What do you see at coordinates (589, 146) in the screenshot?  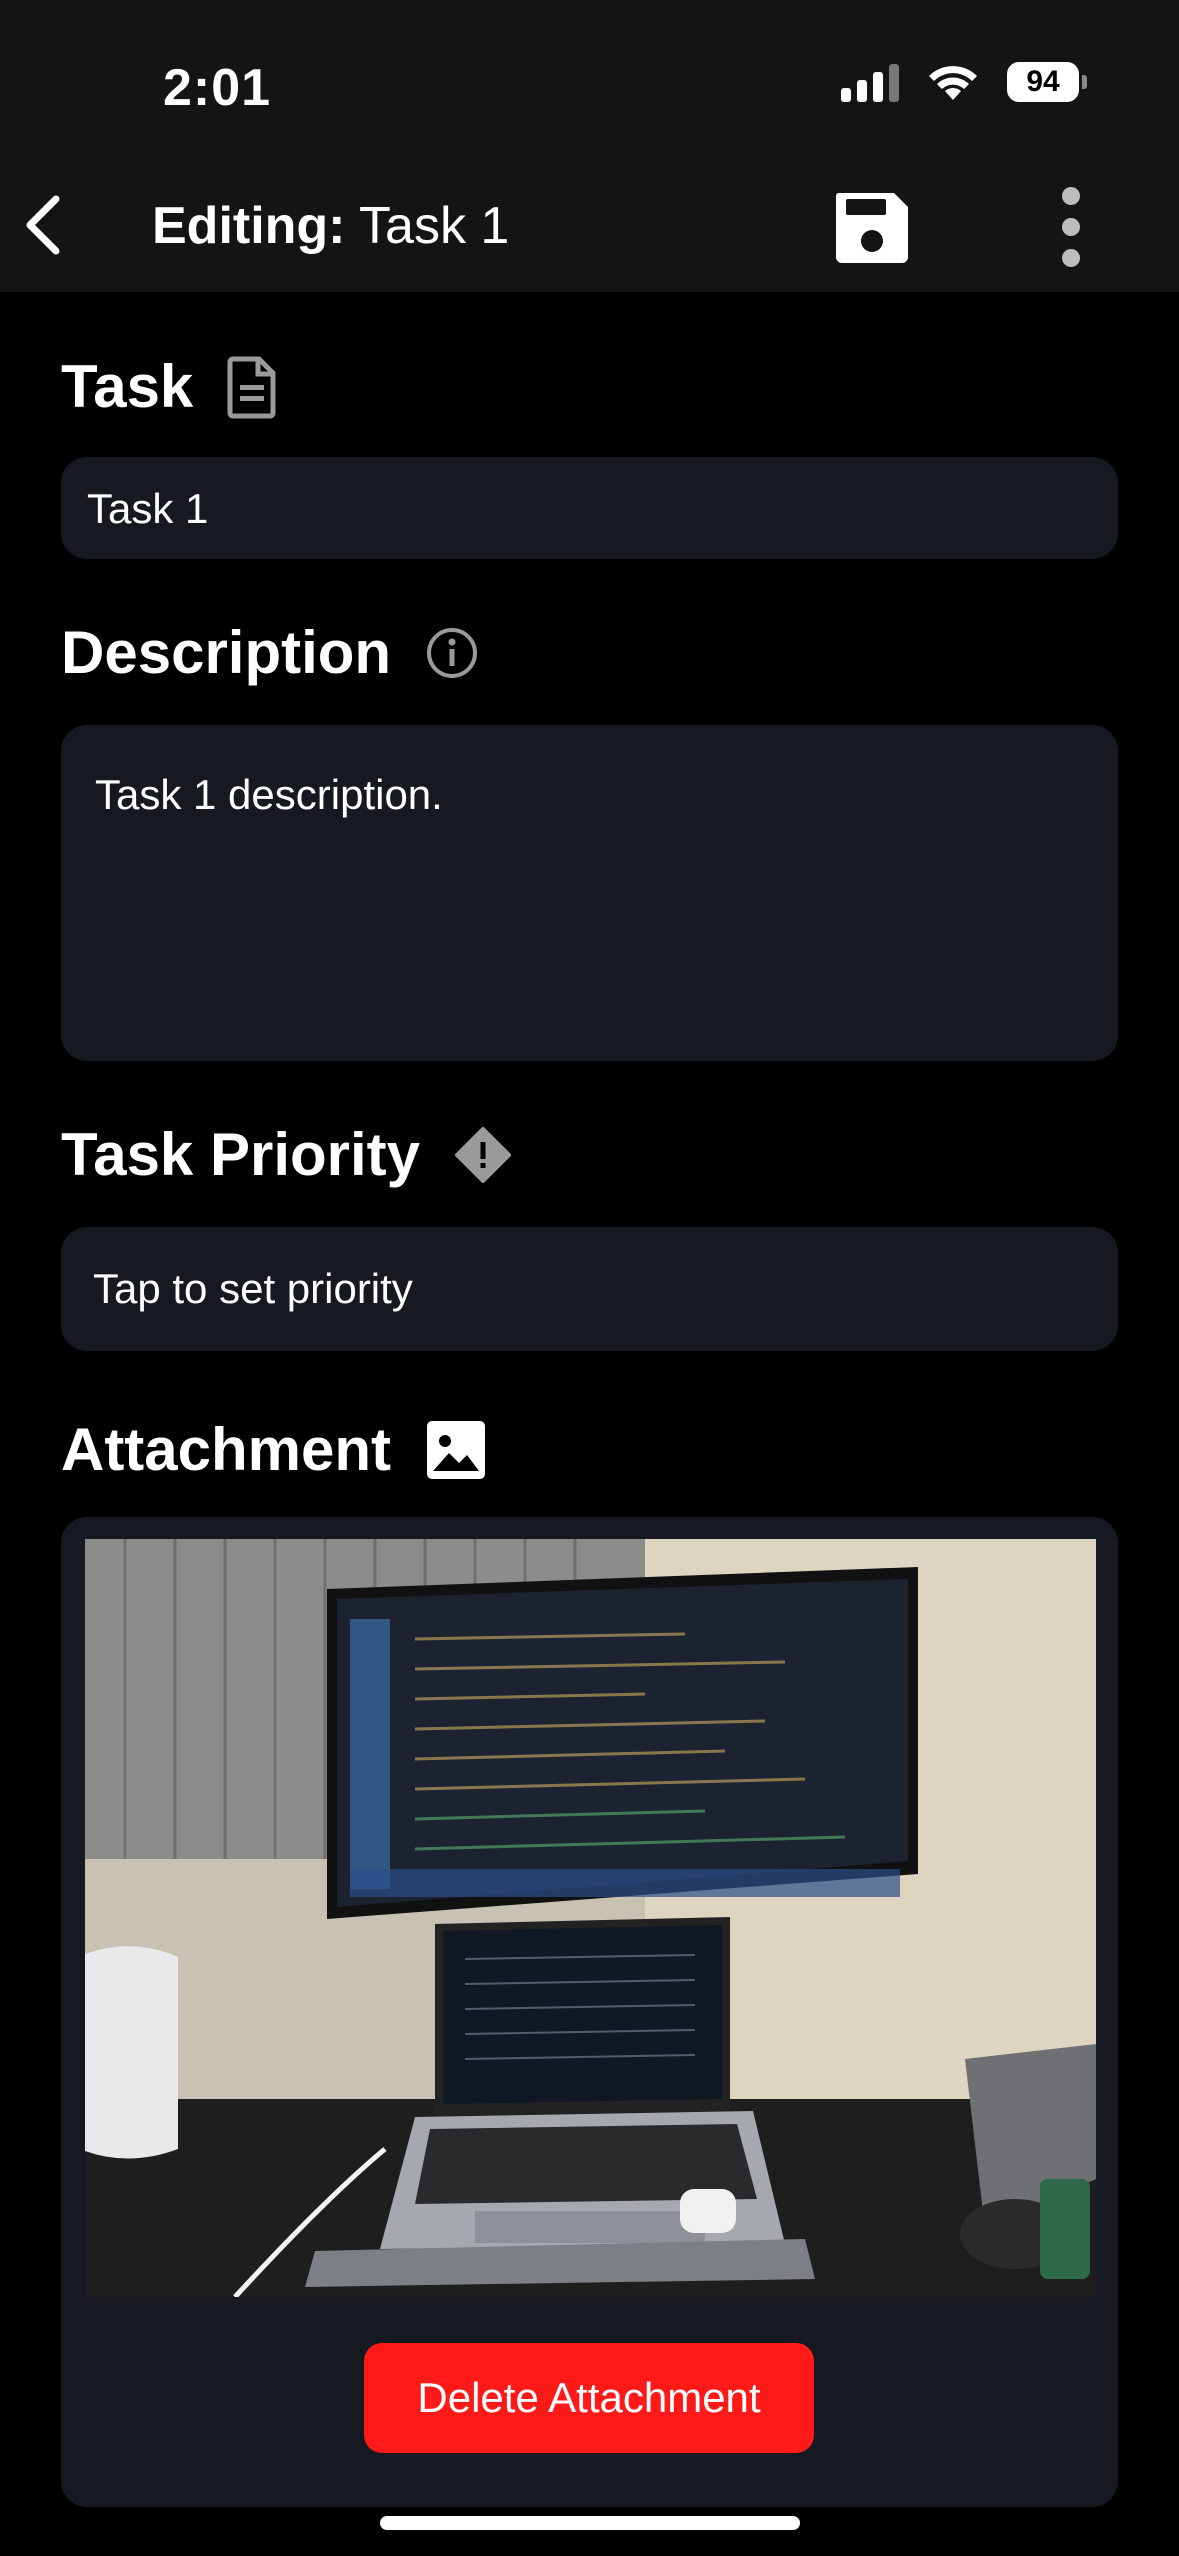 I see `app-header: 2:01 94 Editing: Task 1` at bounding box center [589, 146].